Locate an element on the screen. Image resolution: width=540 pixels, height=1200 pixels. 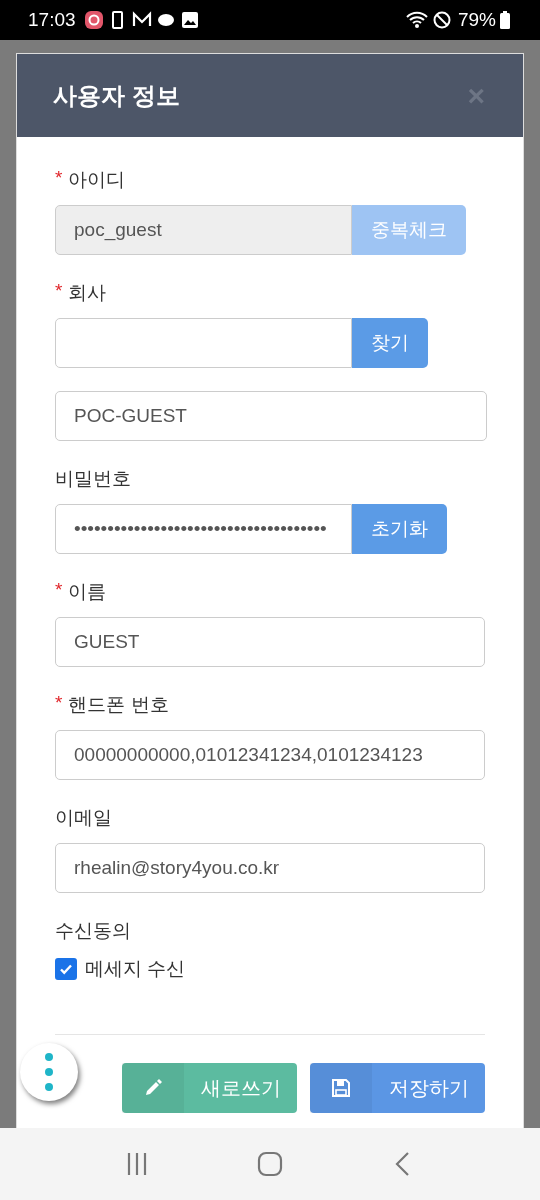
checkbox-label: 메세지 수신 is located at coordinates (135, 969).